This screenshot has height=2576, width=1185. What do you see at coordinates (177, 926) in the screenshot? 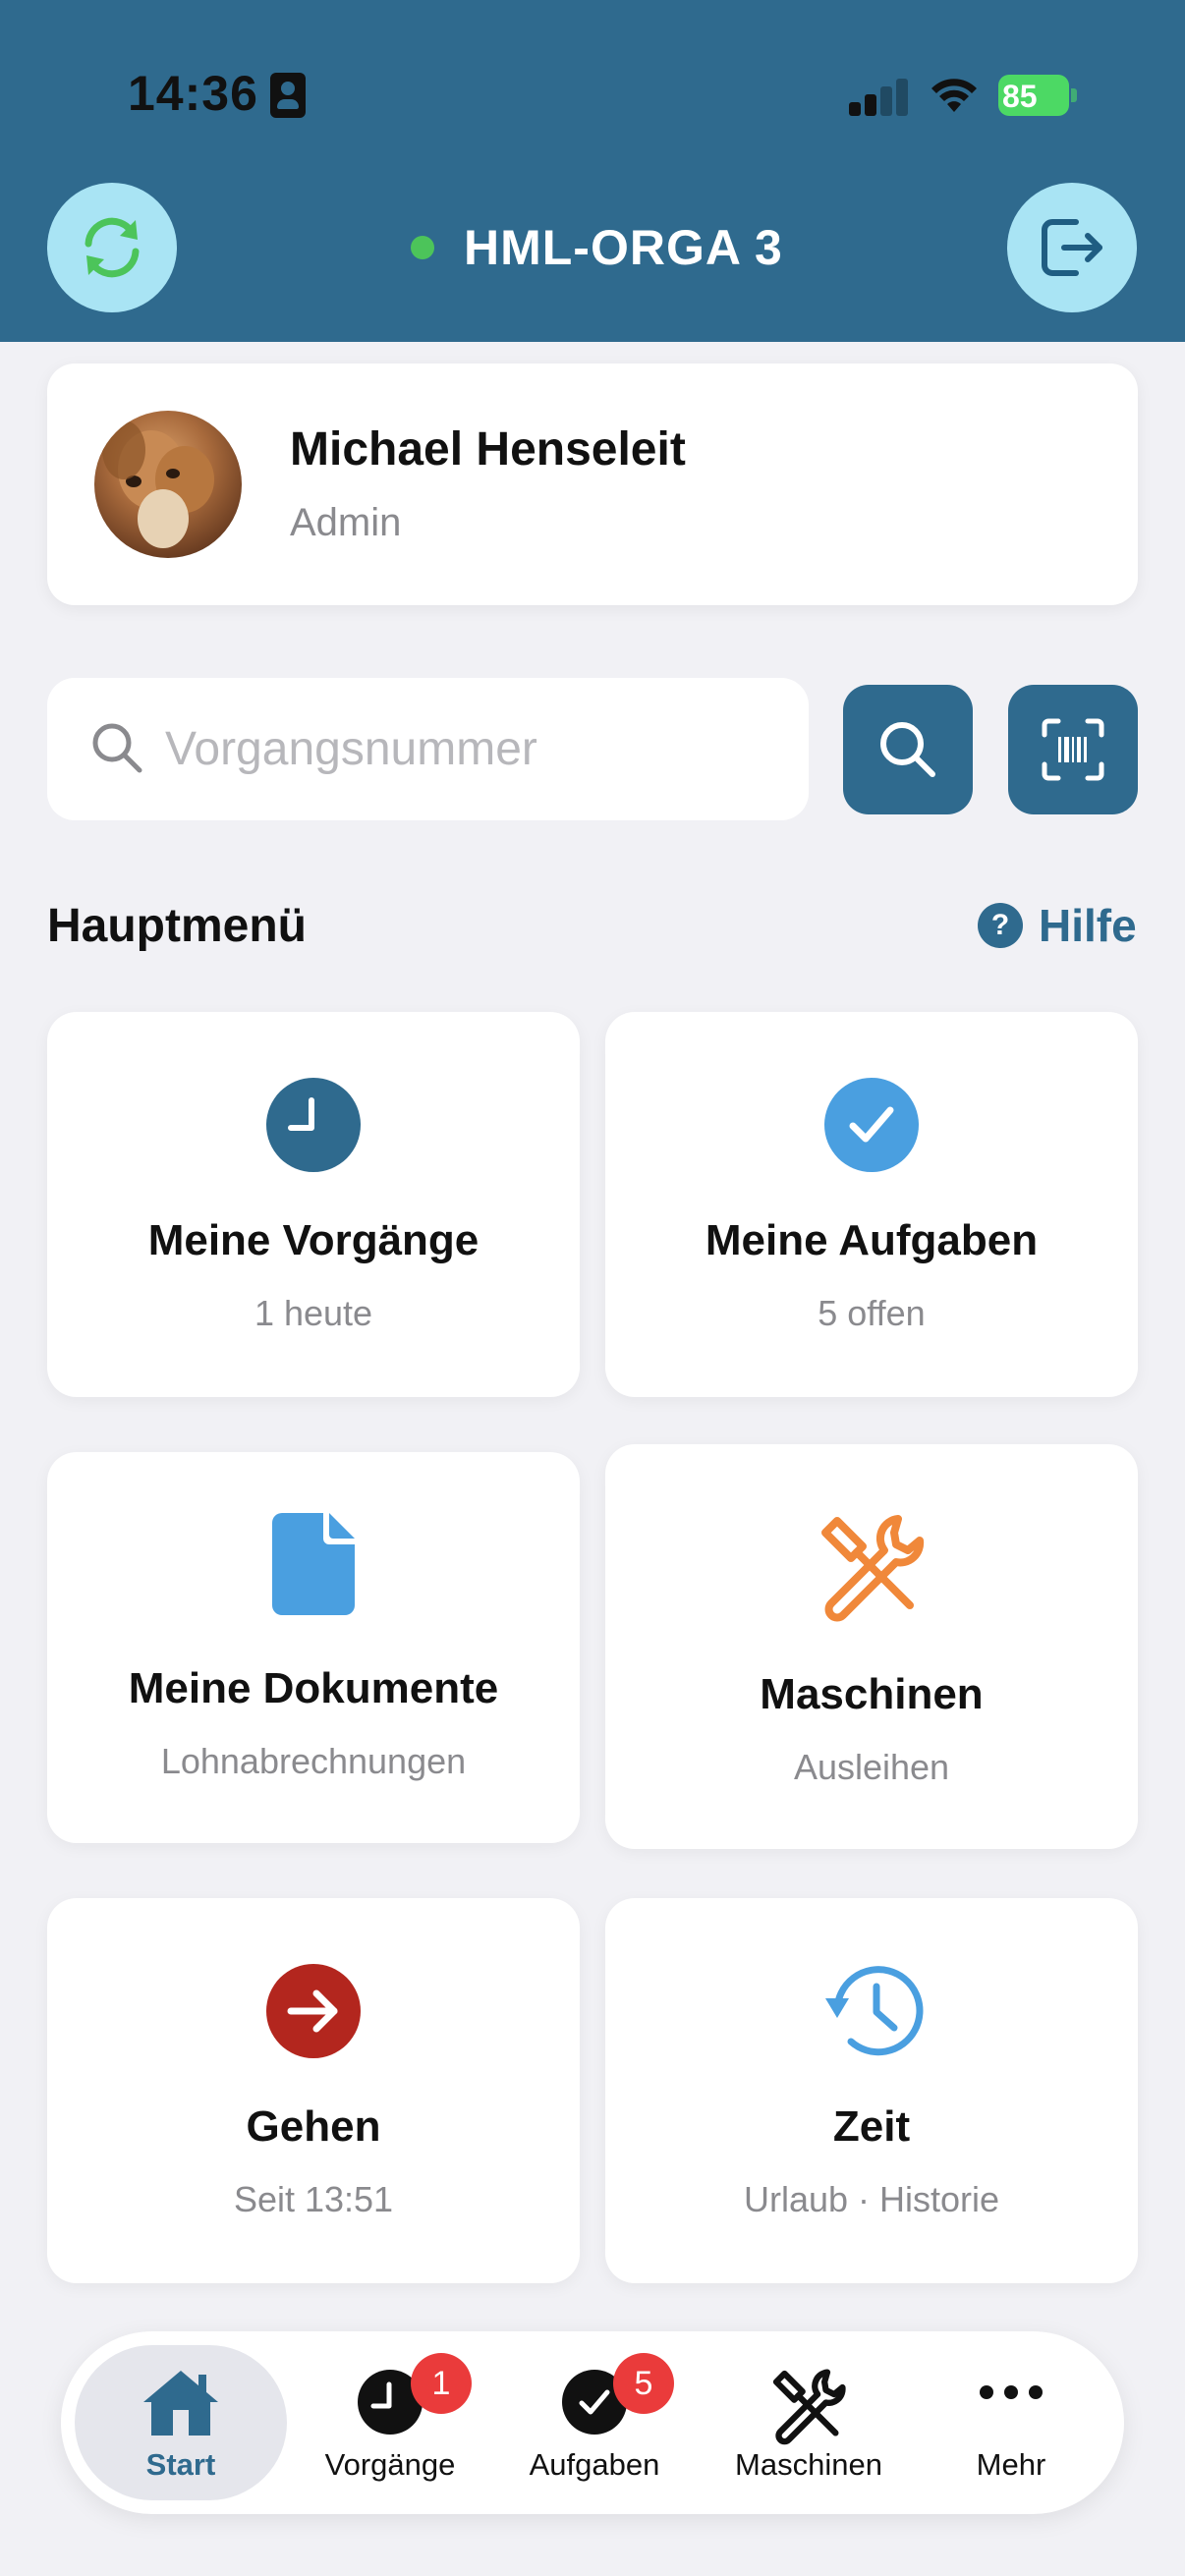
I see `main-menu-title: Hauptmenü` at bounding box center [177, 926].